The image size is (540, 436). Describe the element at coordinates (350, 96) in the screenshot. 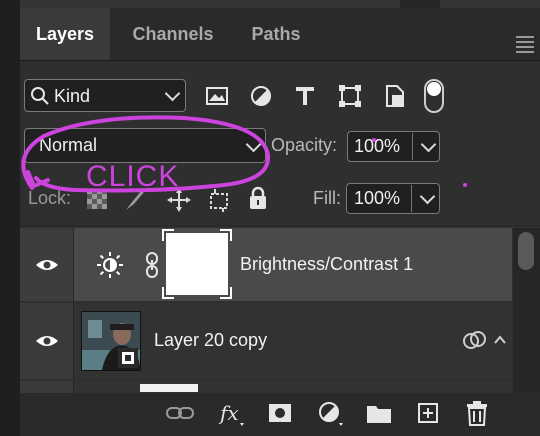

I see `shape-filter-icon` at that location.